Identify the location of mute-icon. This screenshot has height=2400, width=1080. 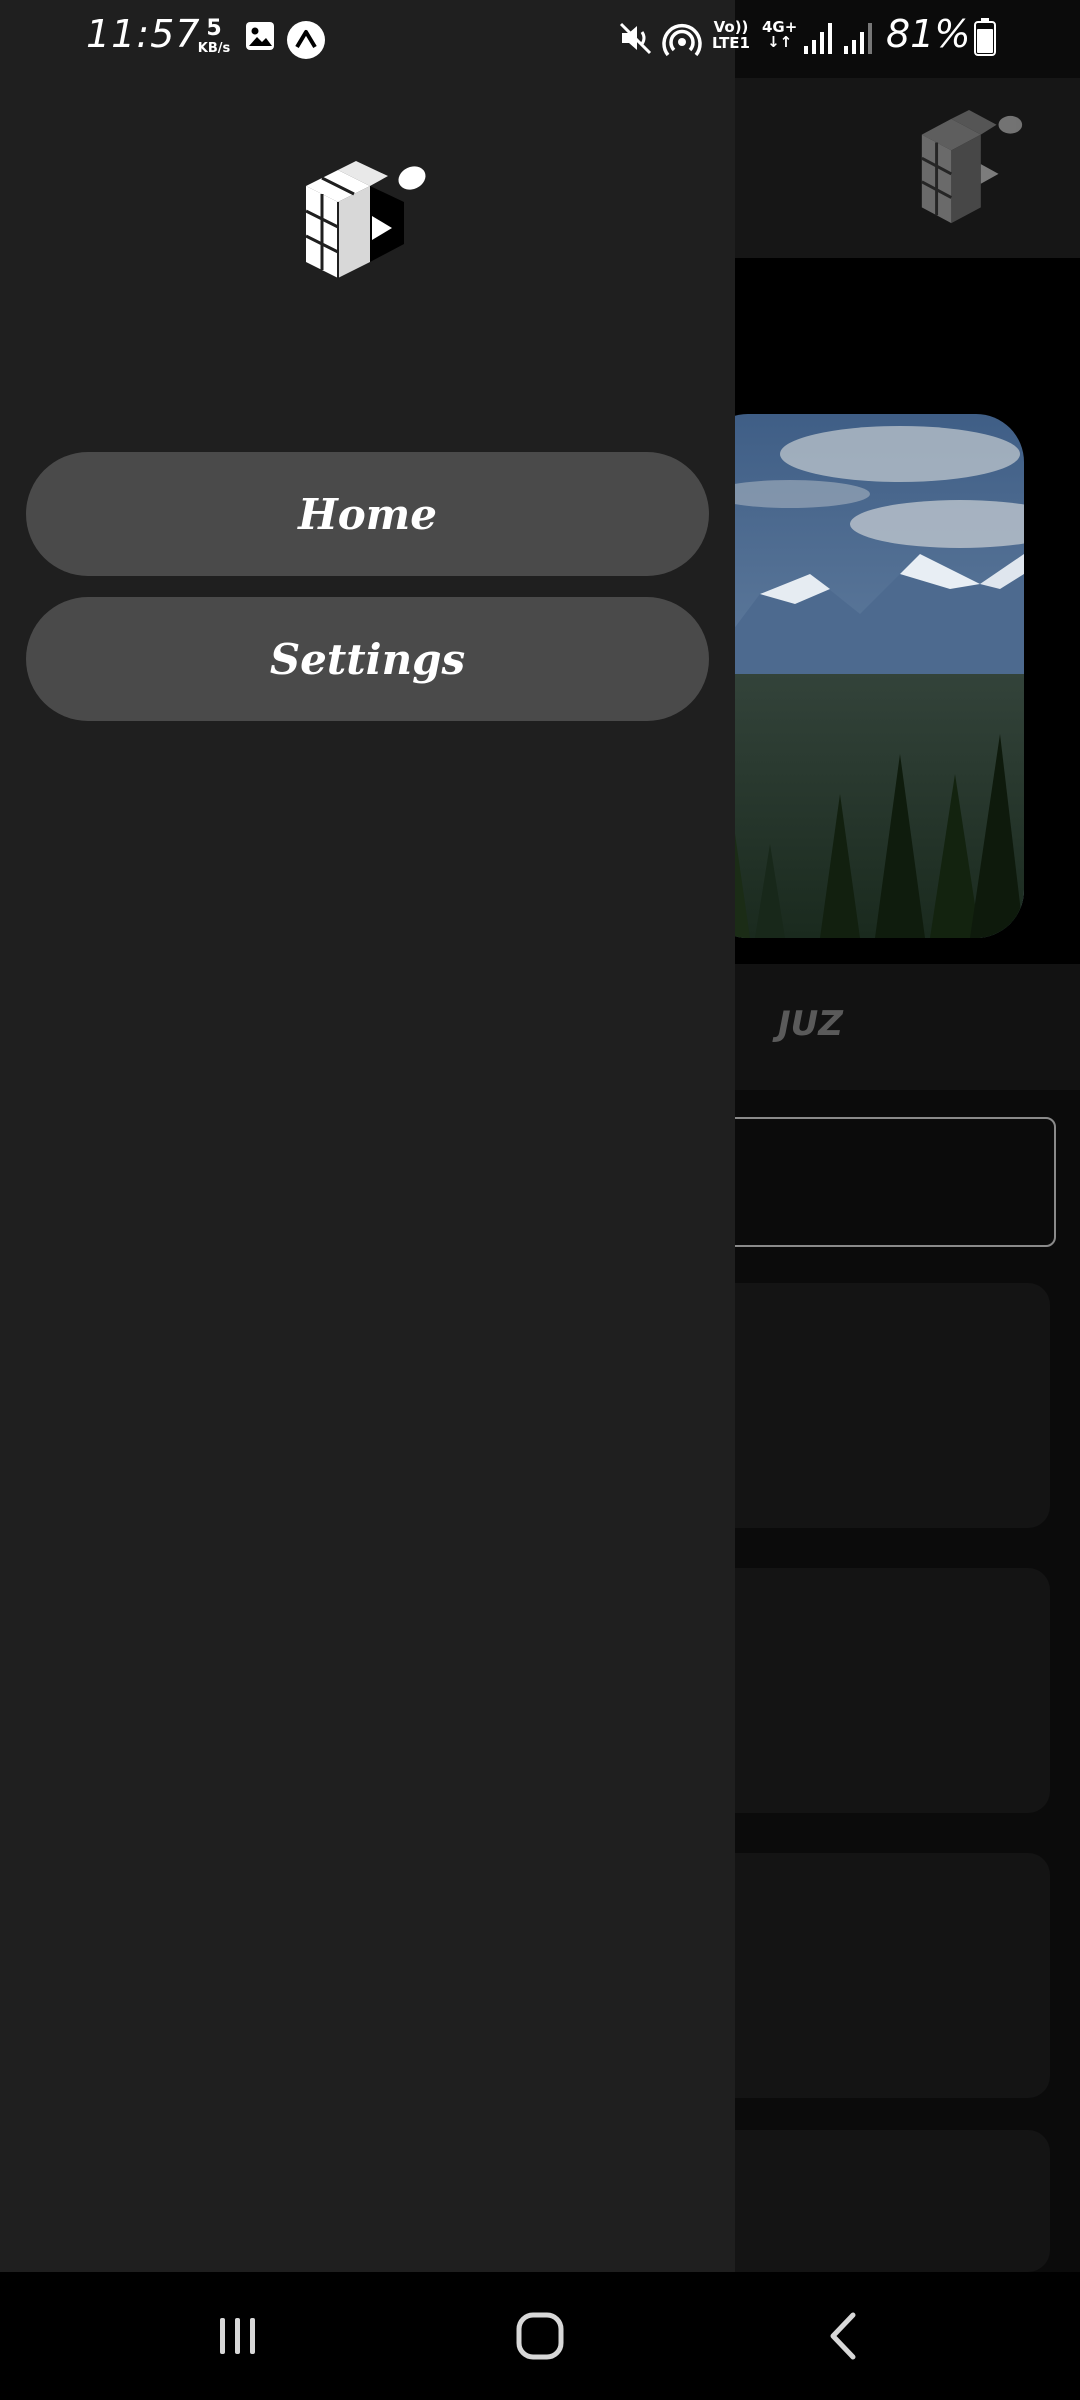
(635, 38).